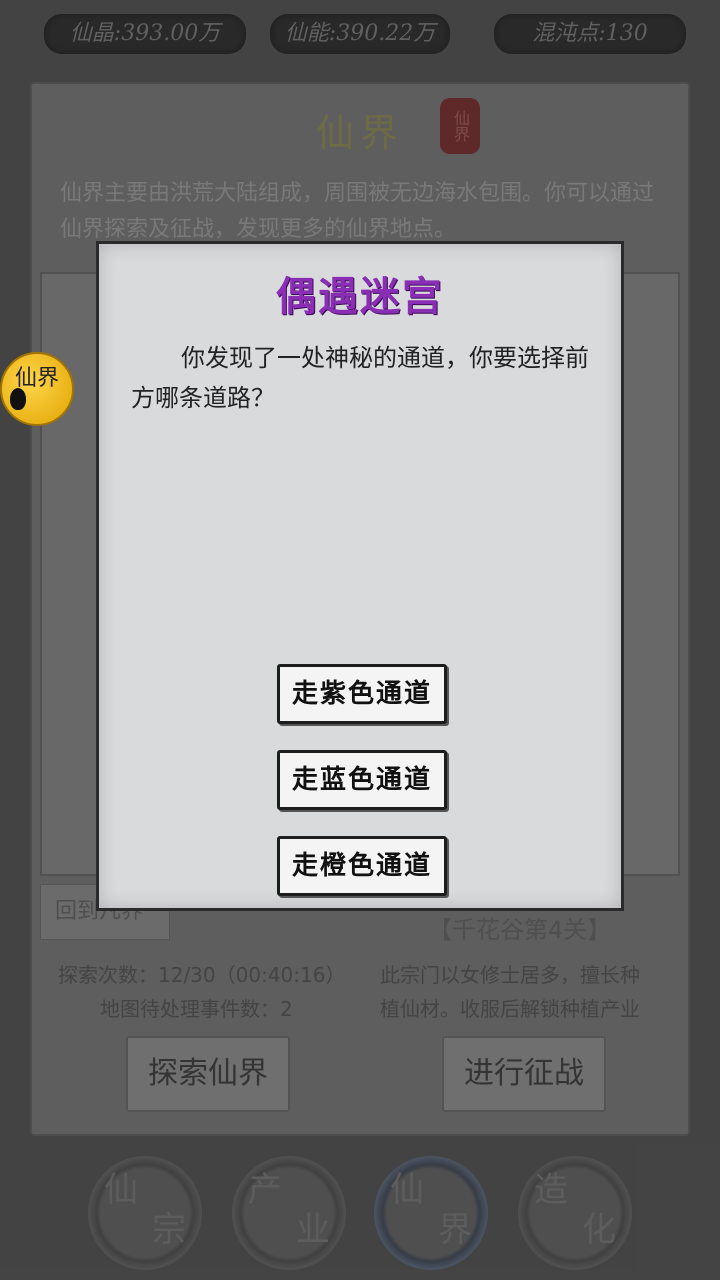 The height and width of the screenshot is (1280, 720). What do you see at coordinates (18, 399) in the screenshot?
I see `gourd-icon` at bounding box center [18, 399].